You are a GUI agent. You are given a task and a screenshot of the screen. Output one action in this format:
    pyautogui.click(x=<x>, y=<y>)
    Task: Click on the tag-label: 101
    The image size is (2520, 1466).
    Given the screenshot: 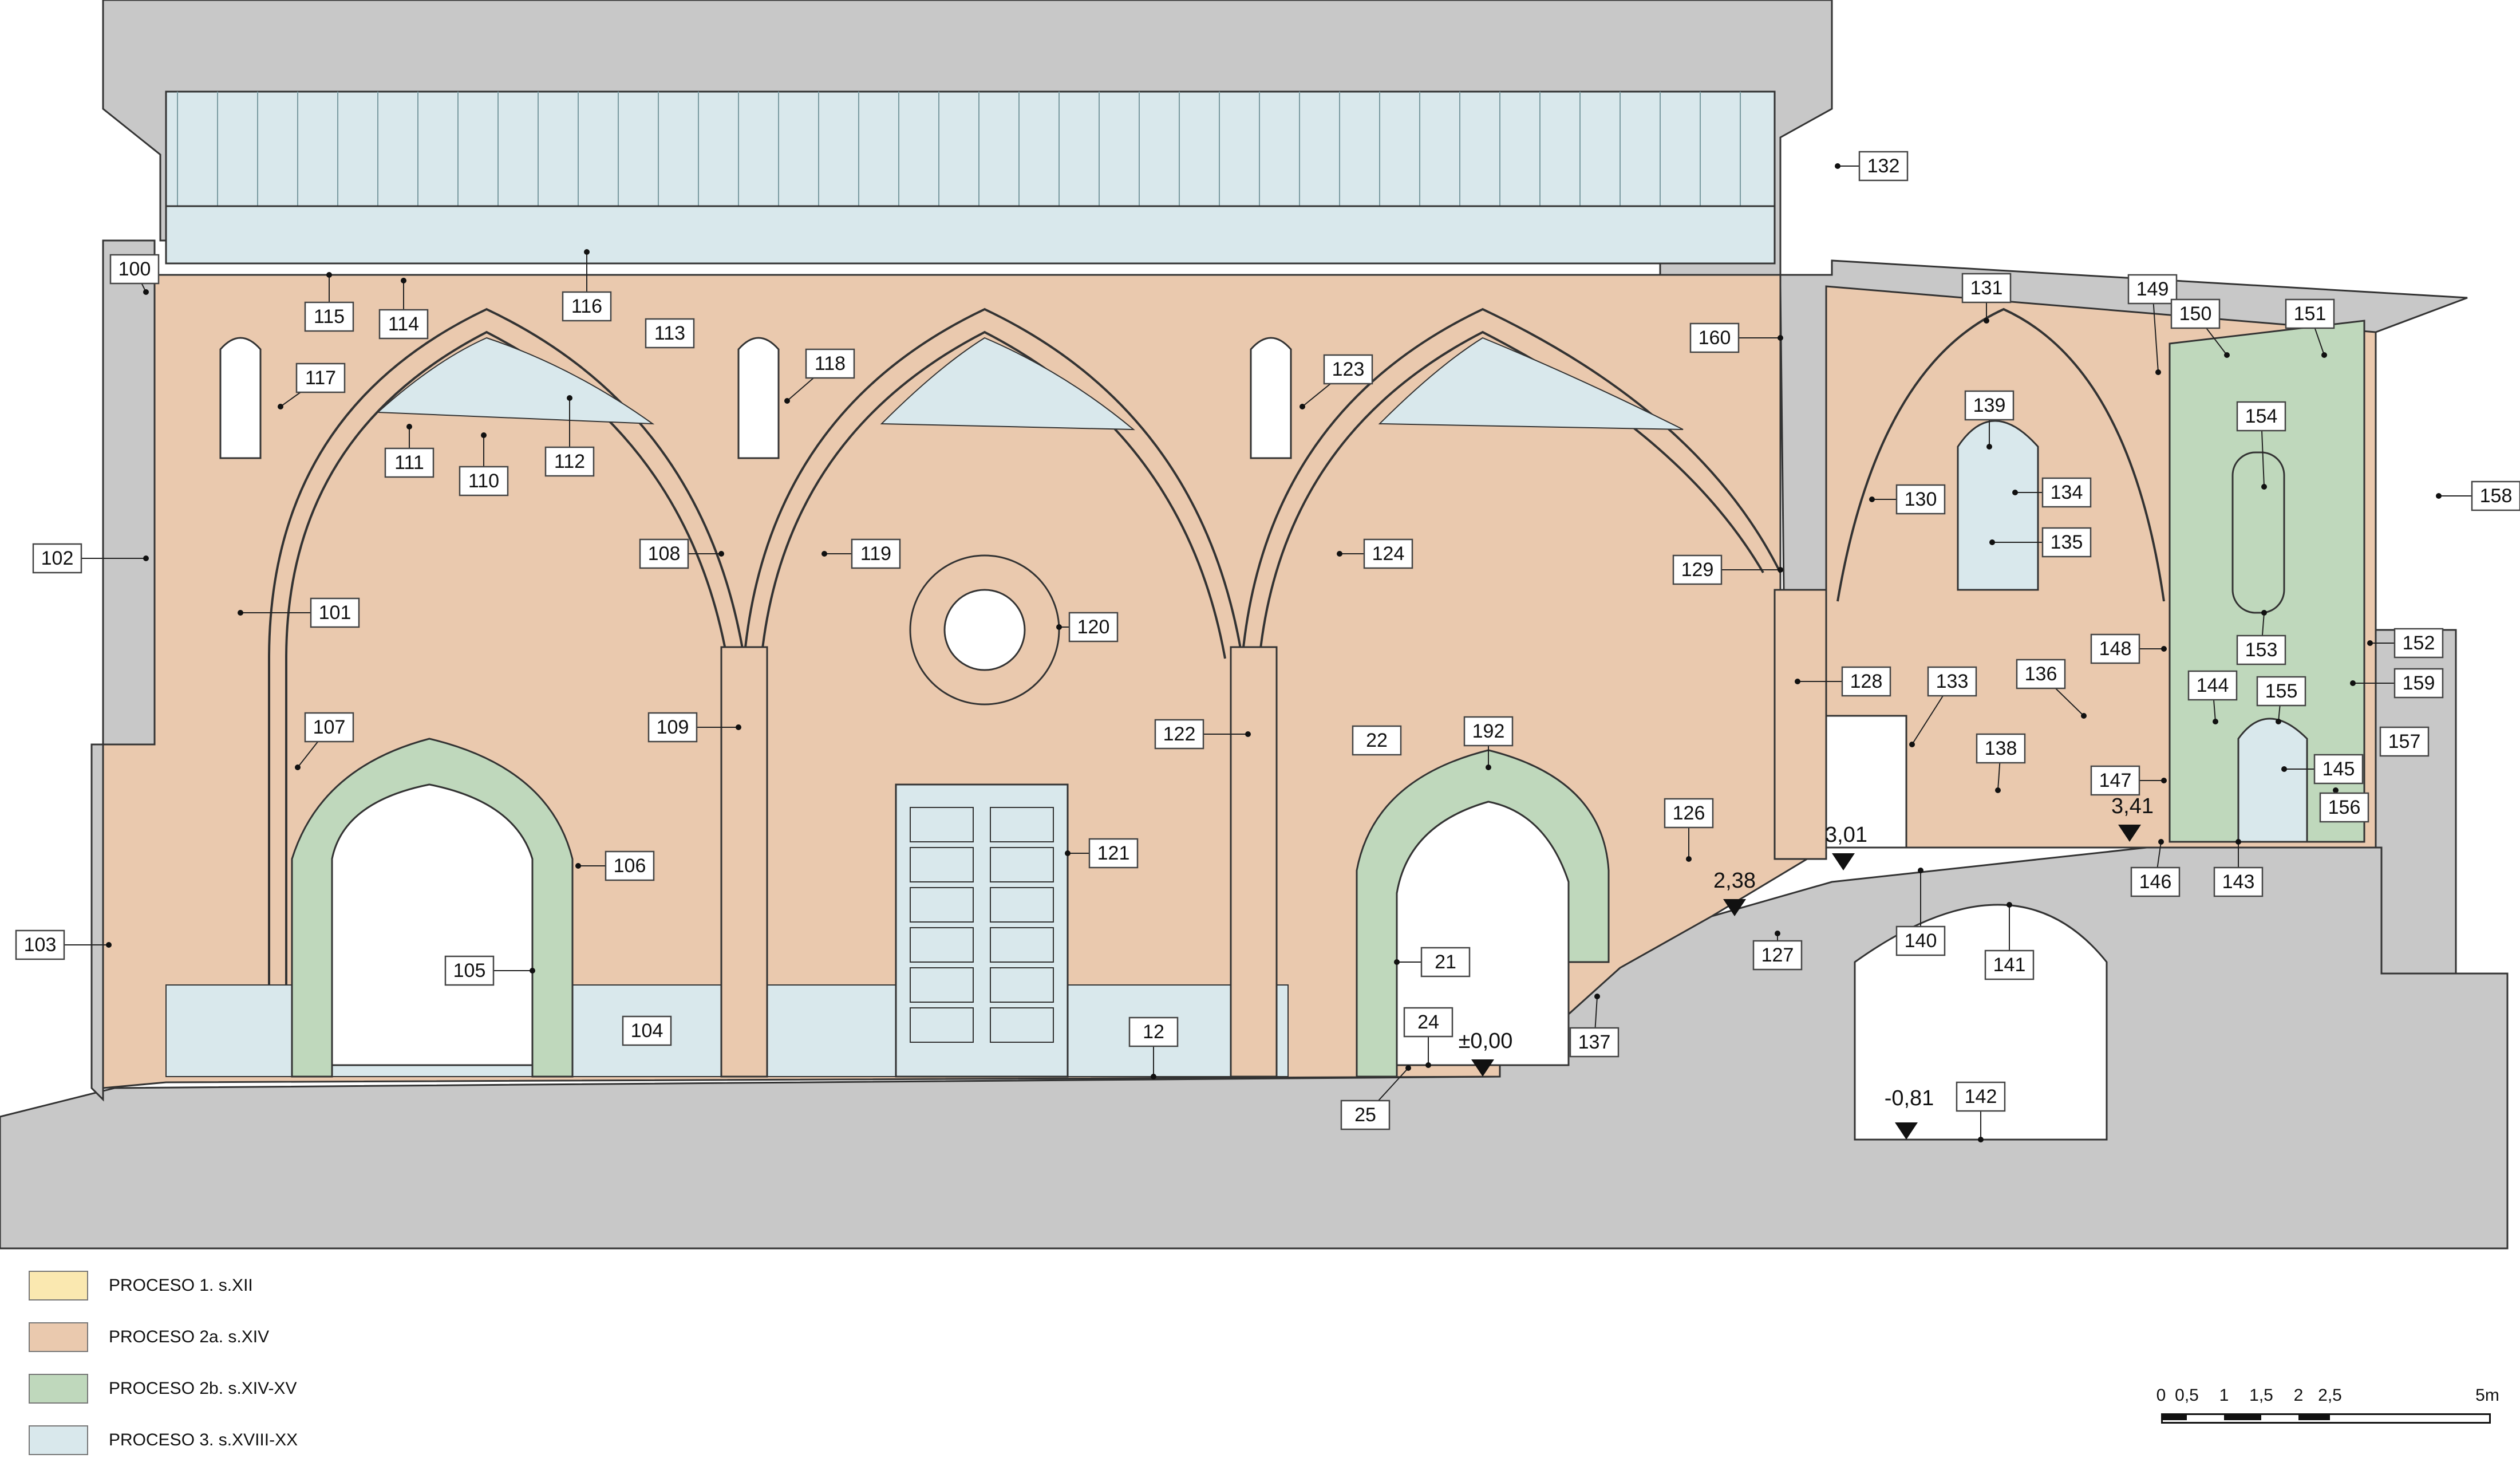 What is the action you would take?
    pyautogui.click(x=335, y=613)
    